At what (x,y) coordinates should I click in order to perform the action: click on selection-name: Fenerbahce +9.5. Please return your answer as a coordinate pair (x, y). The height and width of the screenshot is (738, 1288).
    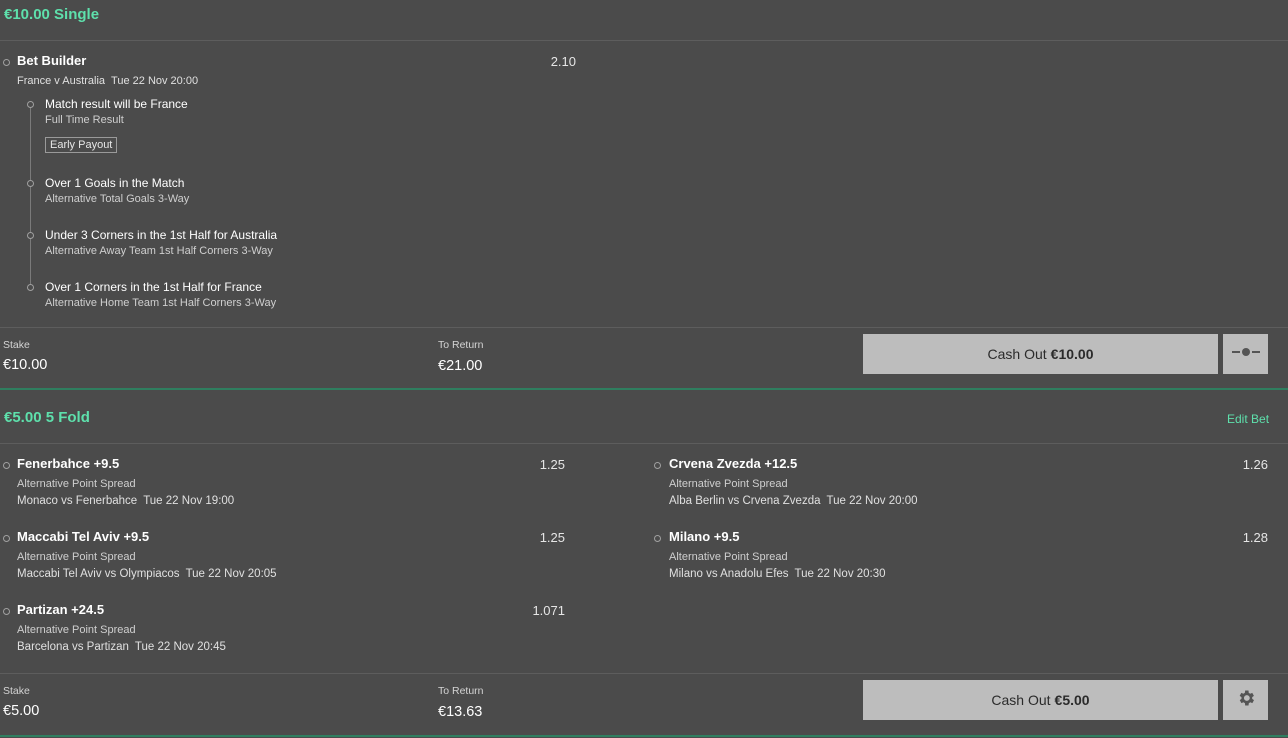
    Looking at the image, I should click on (68, 463).